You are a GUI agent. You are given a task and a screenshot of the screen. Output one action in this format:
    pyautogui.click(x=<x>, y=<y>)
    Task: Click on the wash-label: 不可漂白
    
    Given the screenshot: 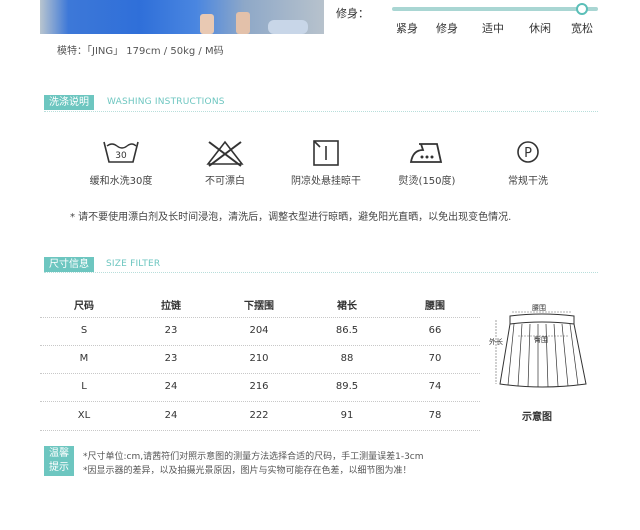 What is the action you would take?
    pyautogui.click(x=225, y=181)
    